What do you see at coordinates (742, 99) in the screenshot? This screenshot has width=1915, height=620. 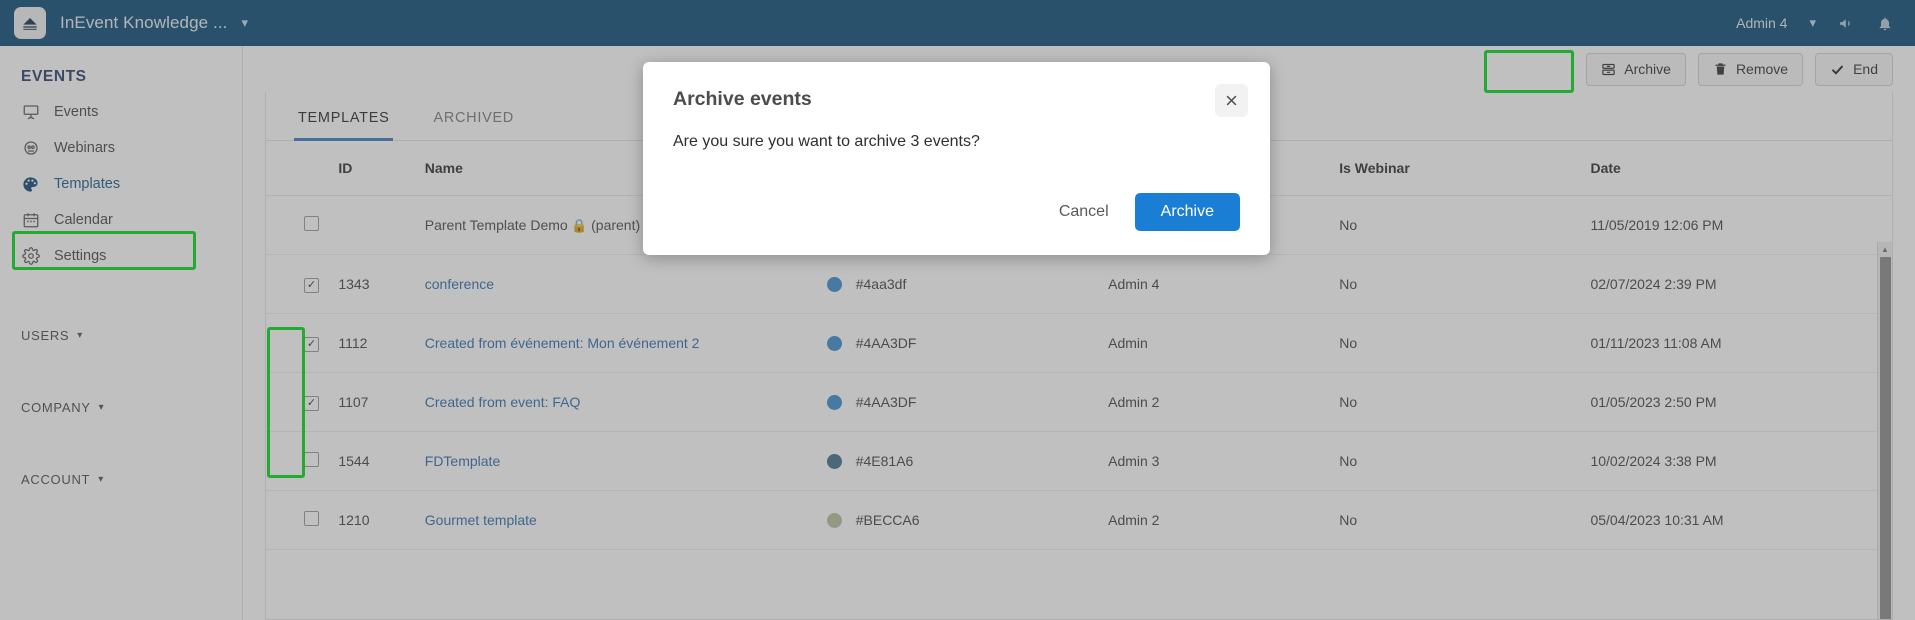 I see `dialog-title: Archive events` at bounding box center [742, 99].